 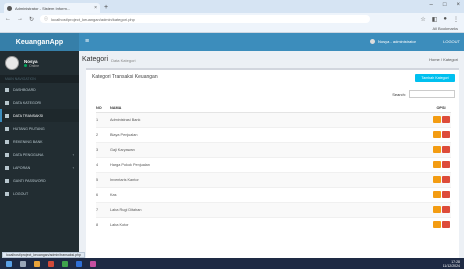 I want to click on sidebar-item-label: DATA PENGGUNA, so click(x=28, y=154).